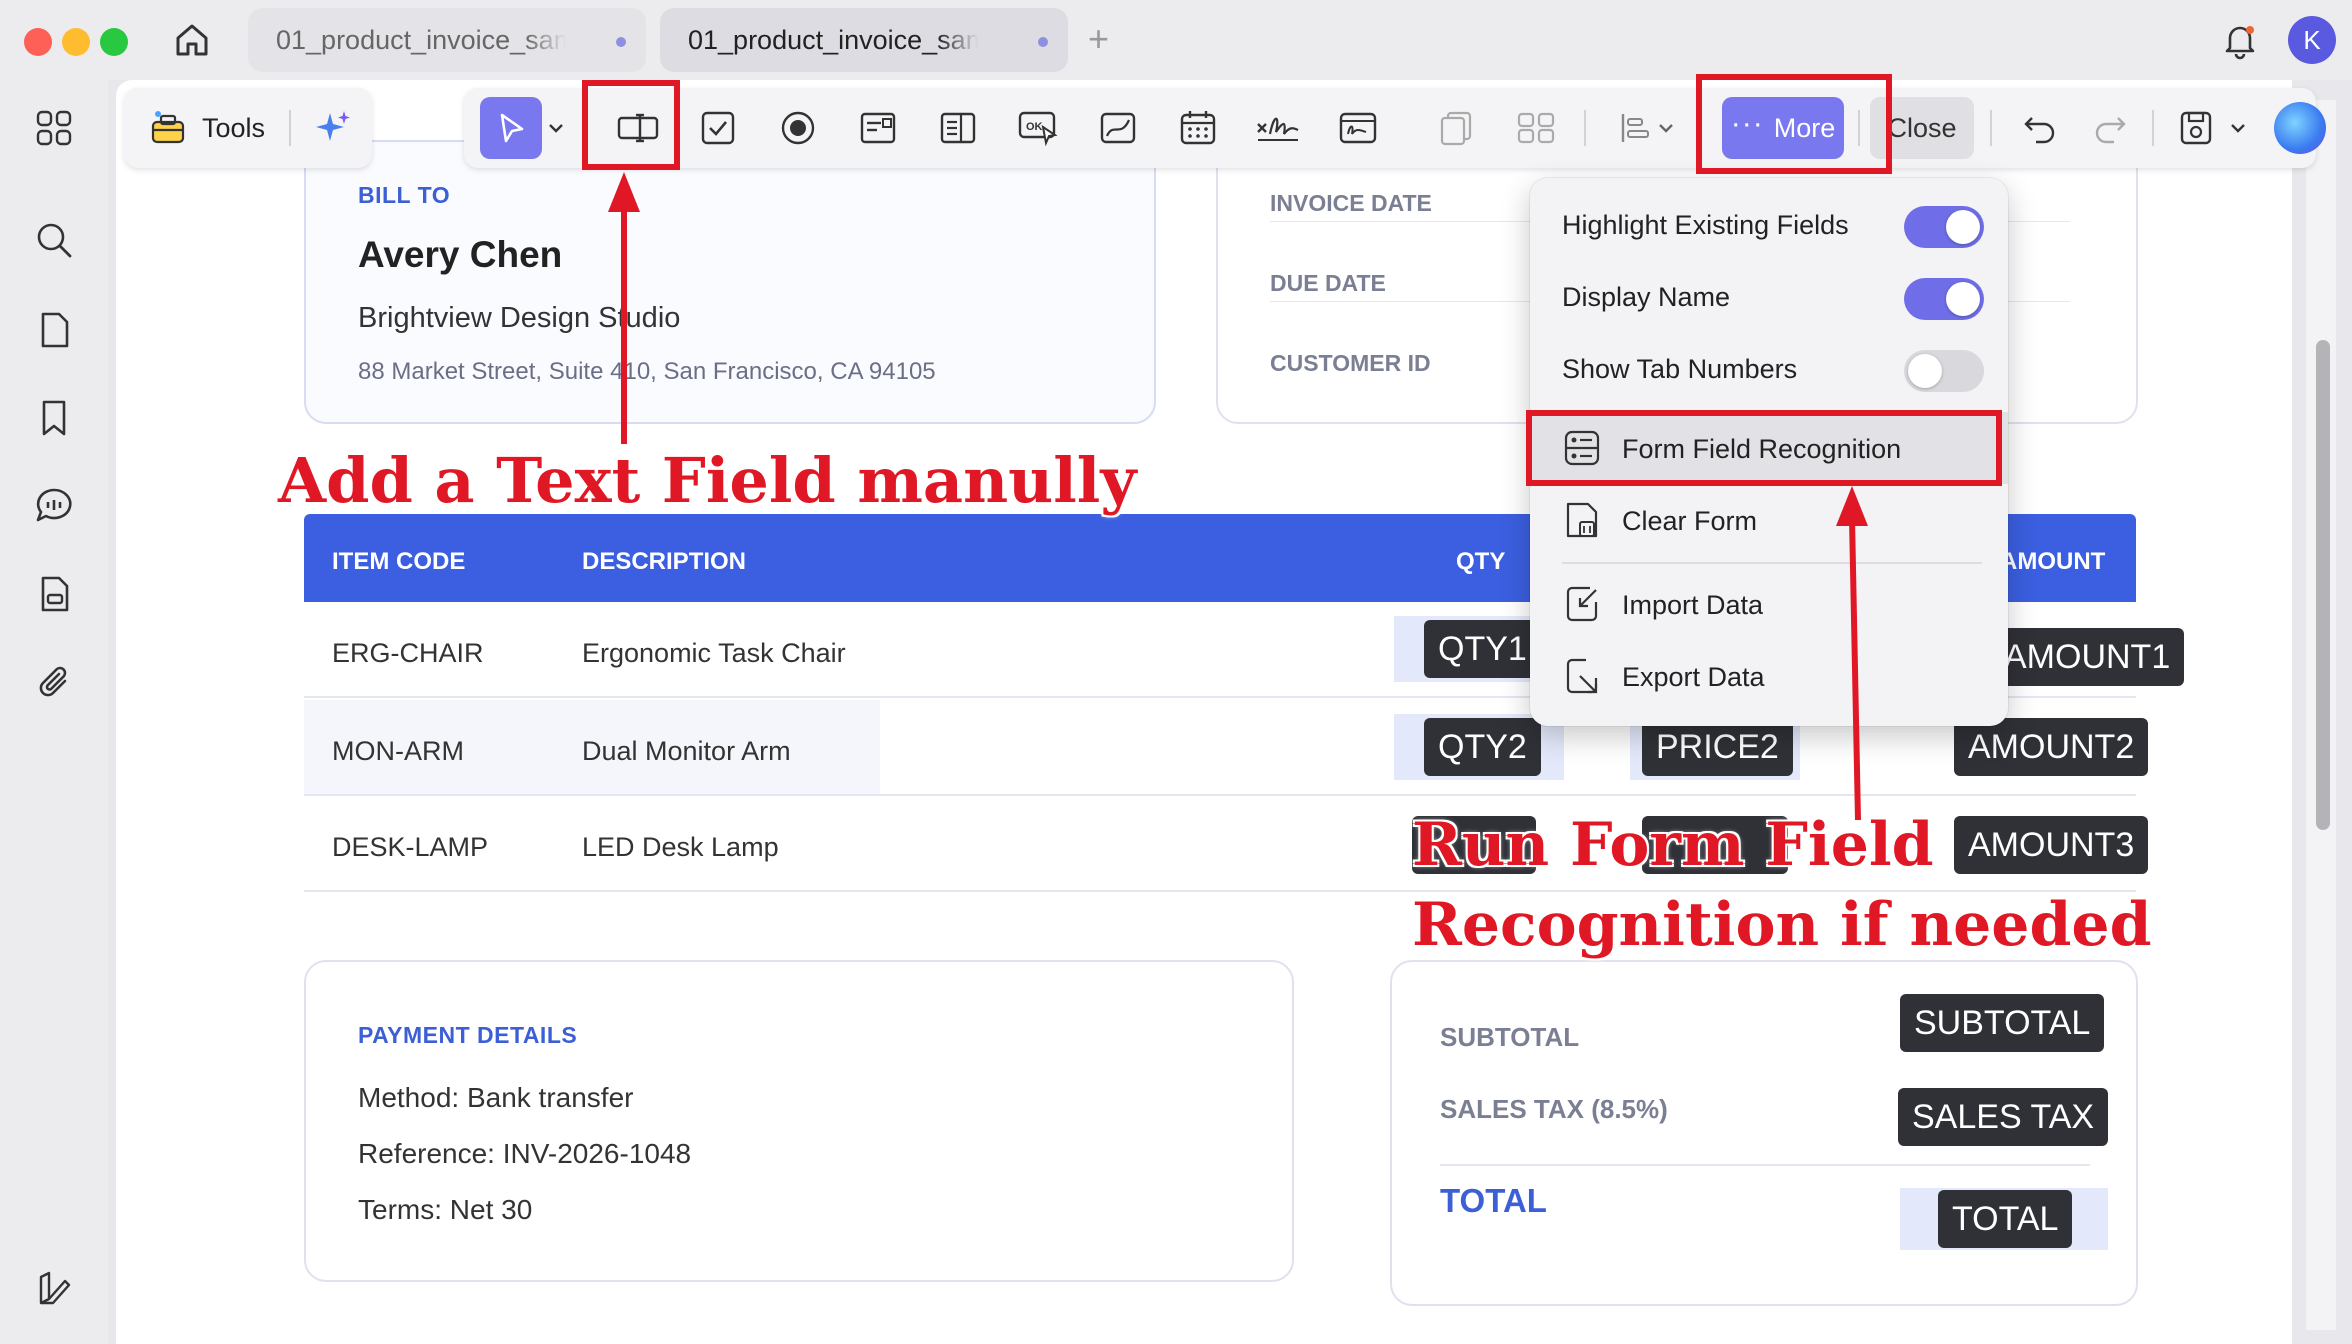 Image resolution: width=2352 pixels, height=1344 pixels. I want to click on tools-button: Tools, so click(194, 128).